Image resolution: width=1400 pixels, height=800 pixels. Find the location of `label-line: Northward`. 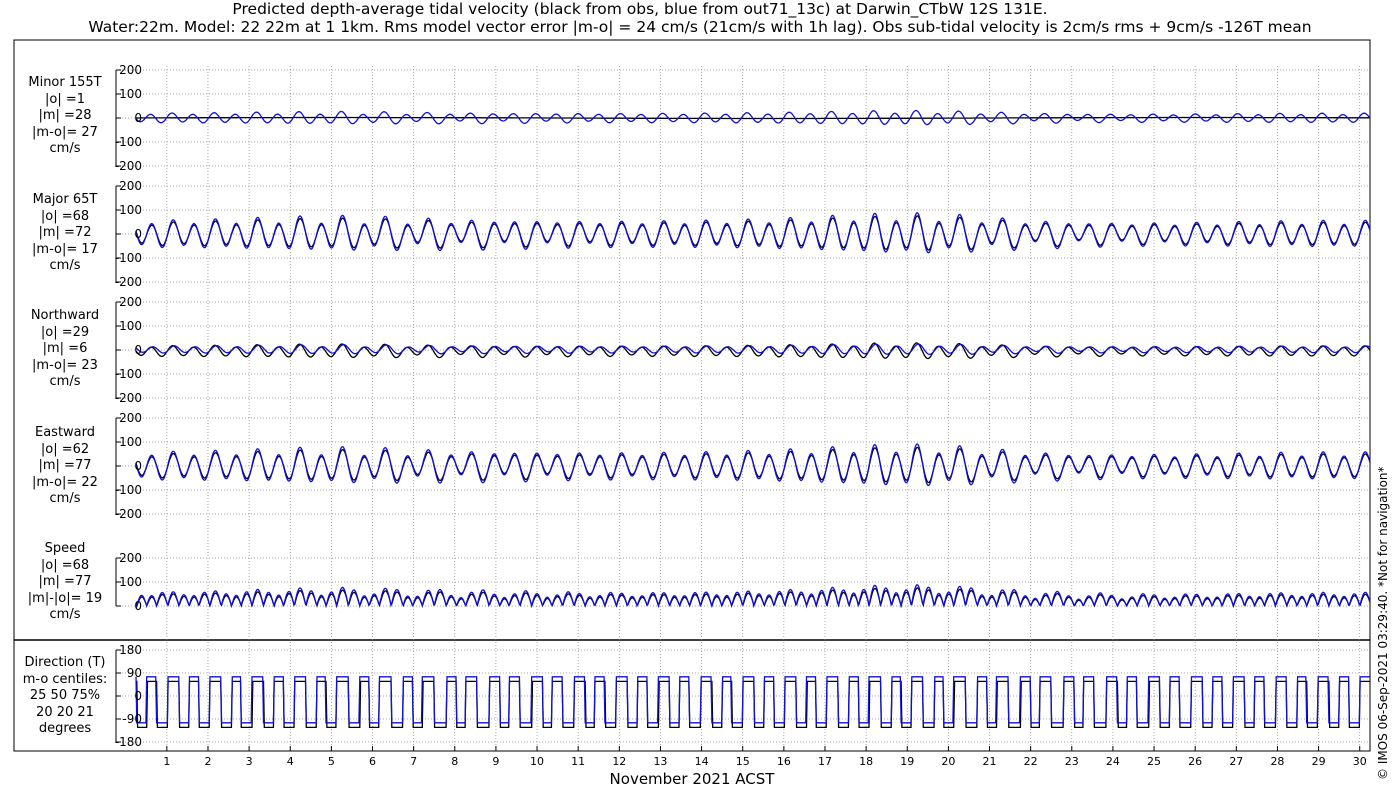

label-line: Northward is located at coordinates (65, 315).